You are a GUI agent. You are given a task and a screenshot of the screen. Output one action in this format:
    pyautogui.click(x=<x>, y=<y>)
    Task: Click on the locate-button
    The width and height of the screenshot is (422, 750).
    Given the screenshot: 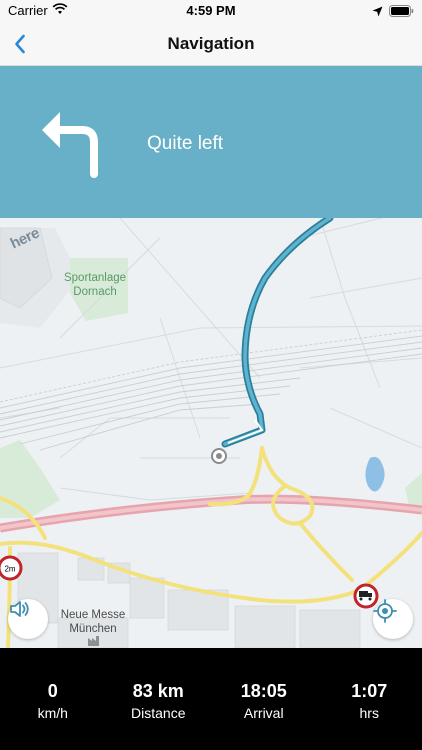 What is the action you would take?
    pyautogui.click(x=393, y=619)
    